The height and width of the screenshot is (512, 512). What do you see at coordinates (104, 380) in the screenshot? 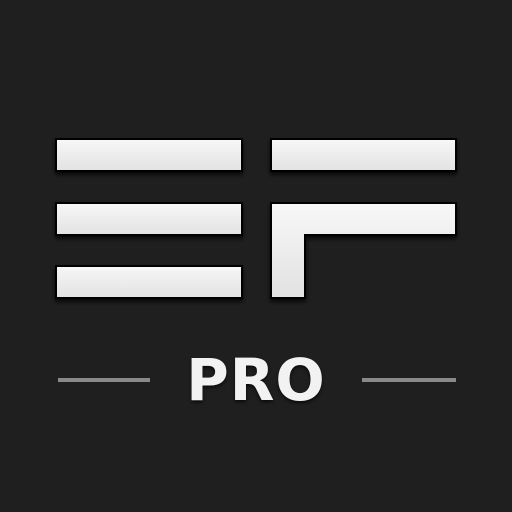
I see `left-divider-line` at bounding box center [104, 380].